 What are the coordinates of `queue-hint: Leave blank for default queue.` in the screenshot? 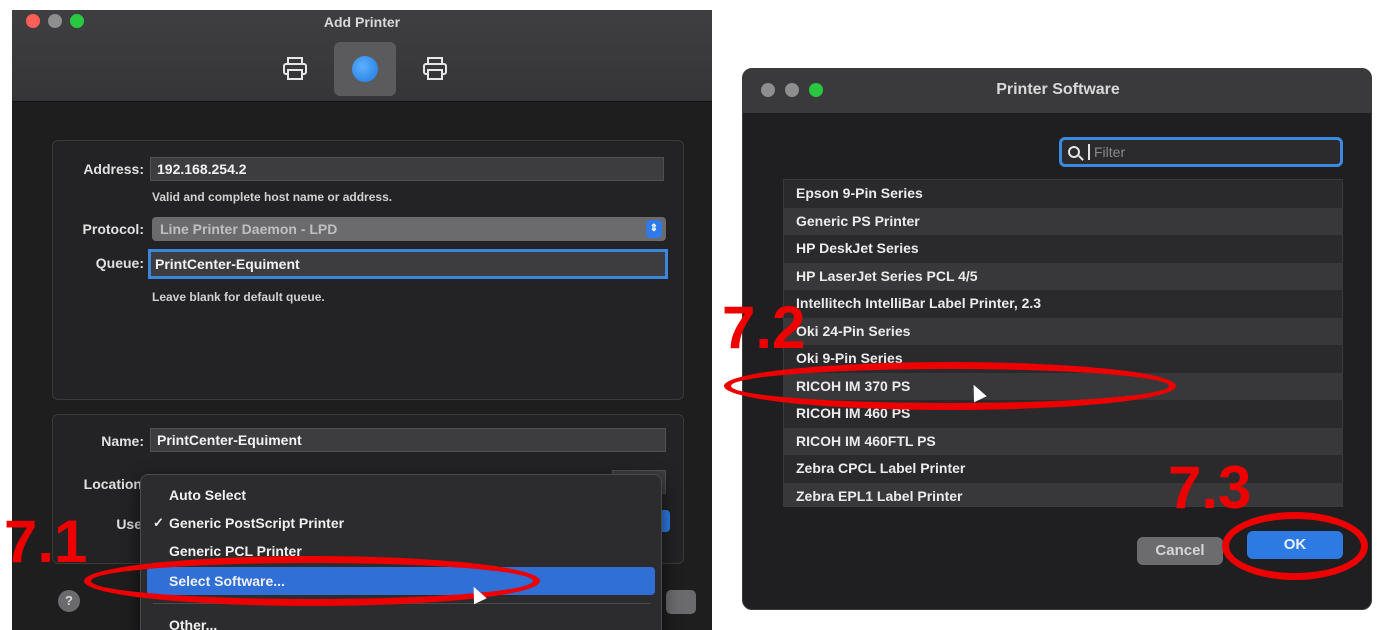 It's located at (238, 297).